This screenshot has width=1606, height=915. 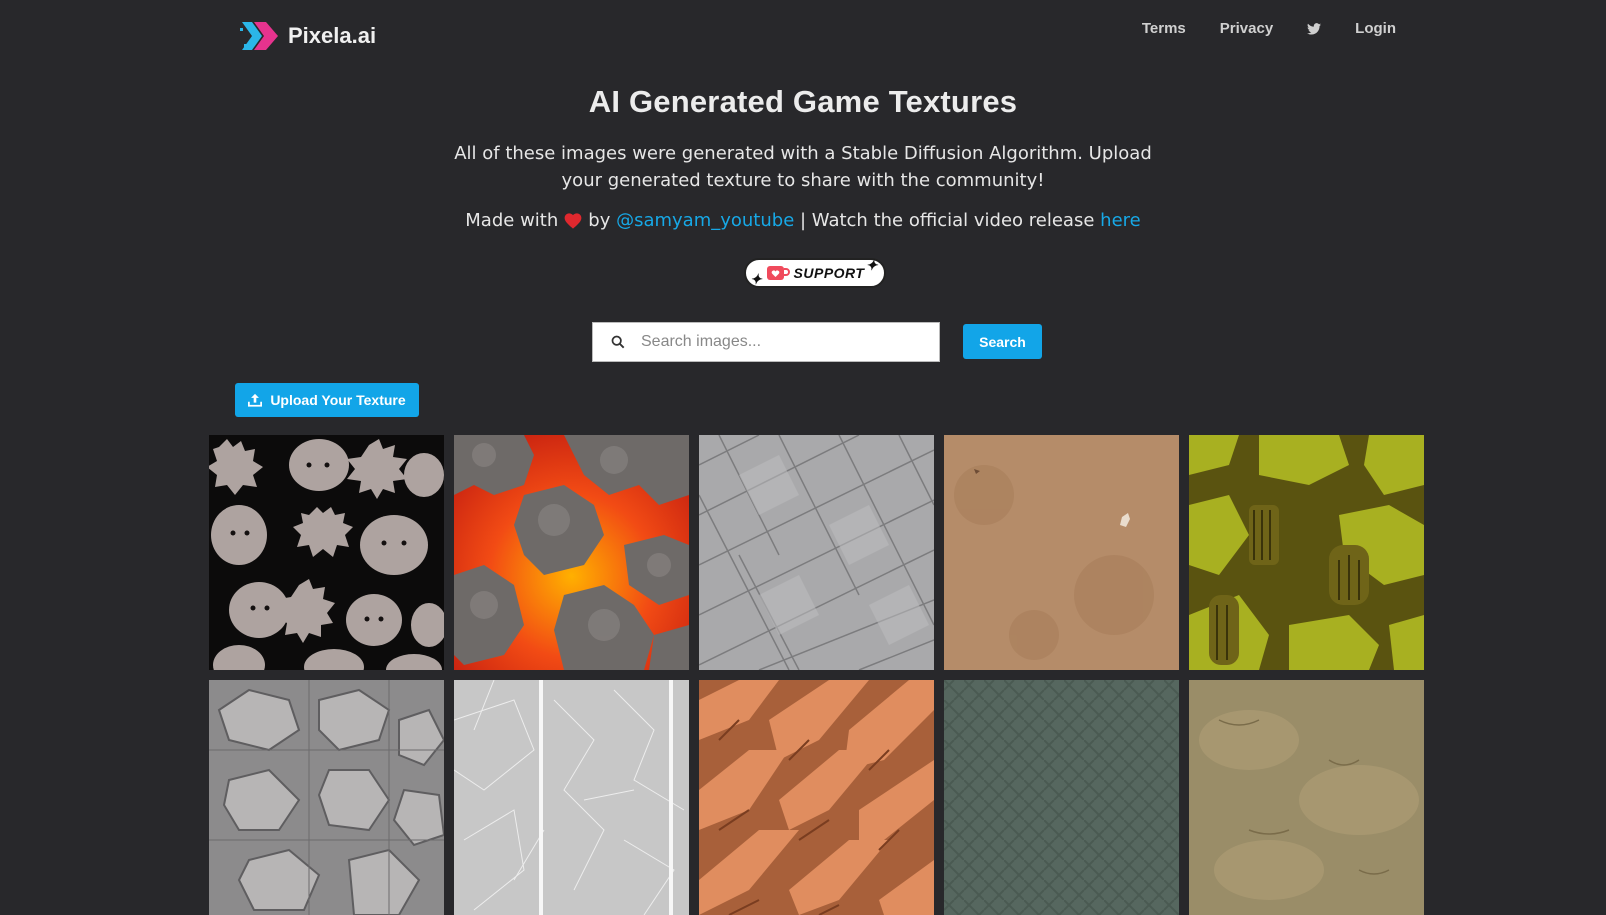 What do you see at coordinates (512, 220) in the screenshot?
I see `made-with-text: Made with` at bounding box center [512, 220].